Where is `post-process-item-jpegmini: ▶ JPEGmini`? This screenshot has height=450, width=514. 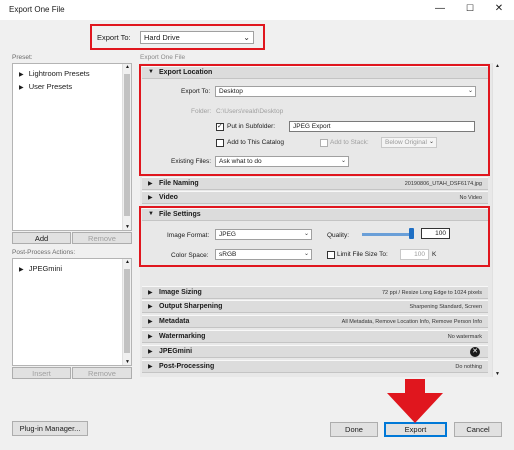 post-process-item-jpegmini: ▶ JPEGmini is located at coordinates (40, 268).